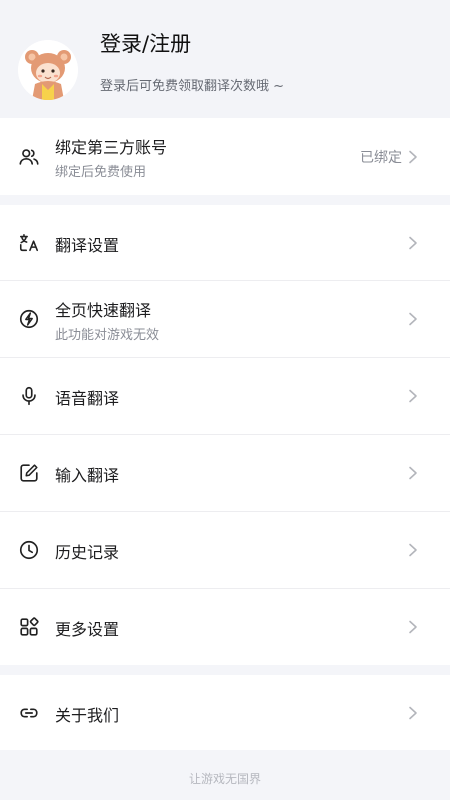 The height and width of the screenshot is (800, 450). Describe the element at coordinates (225, 473) in the screenshot. I see `menu-item-input-translate: 输入翻译` at that location.